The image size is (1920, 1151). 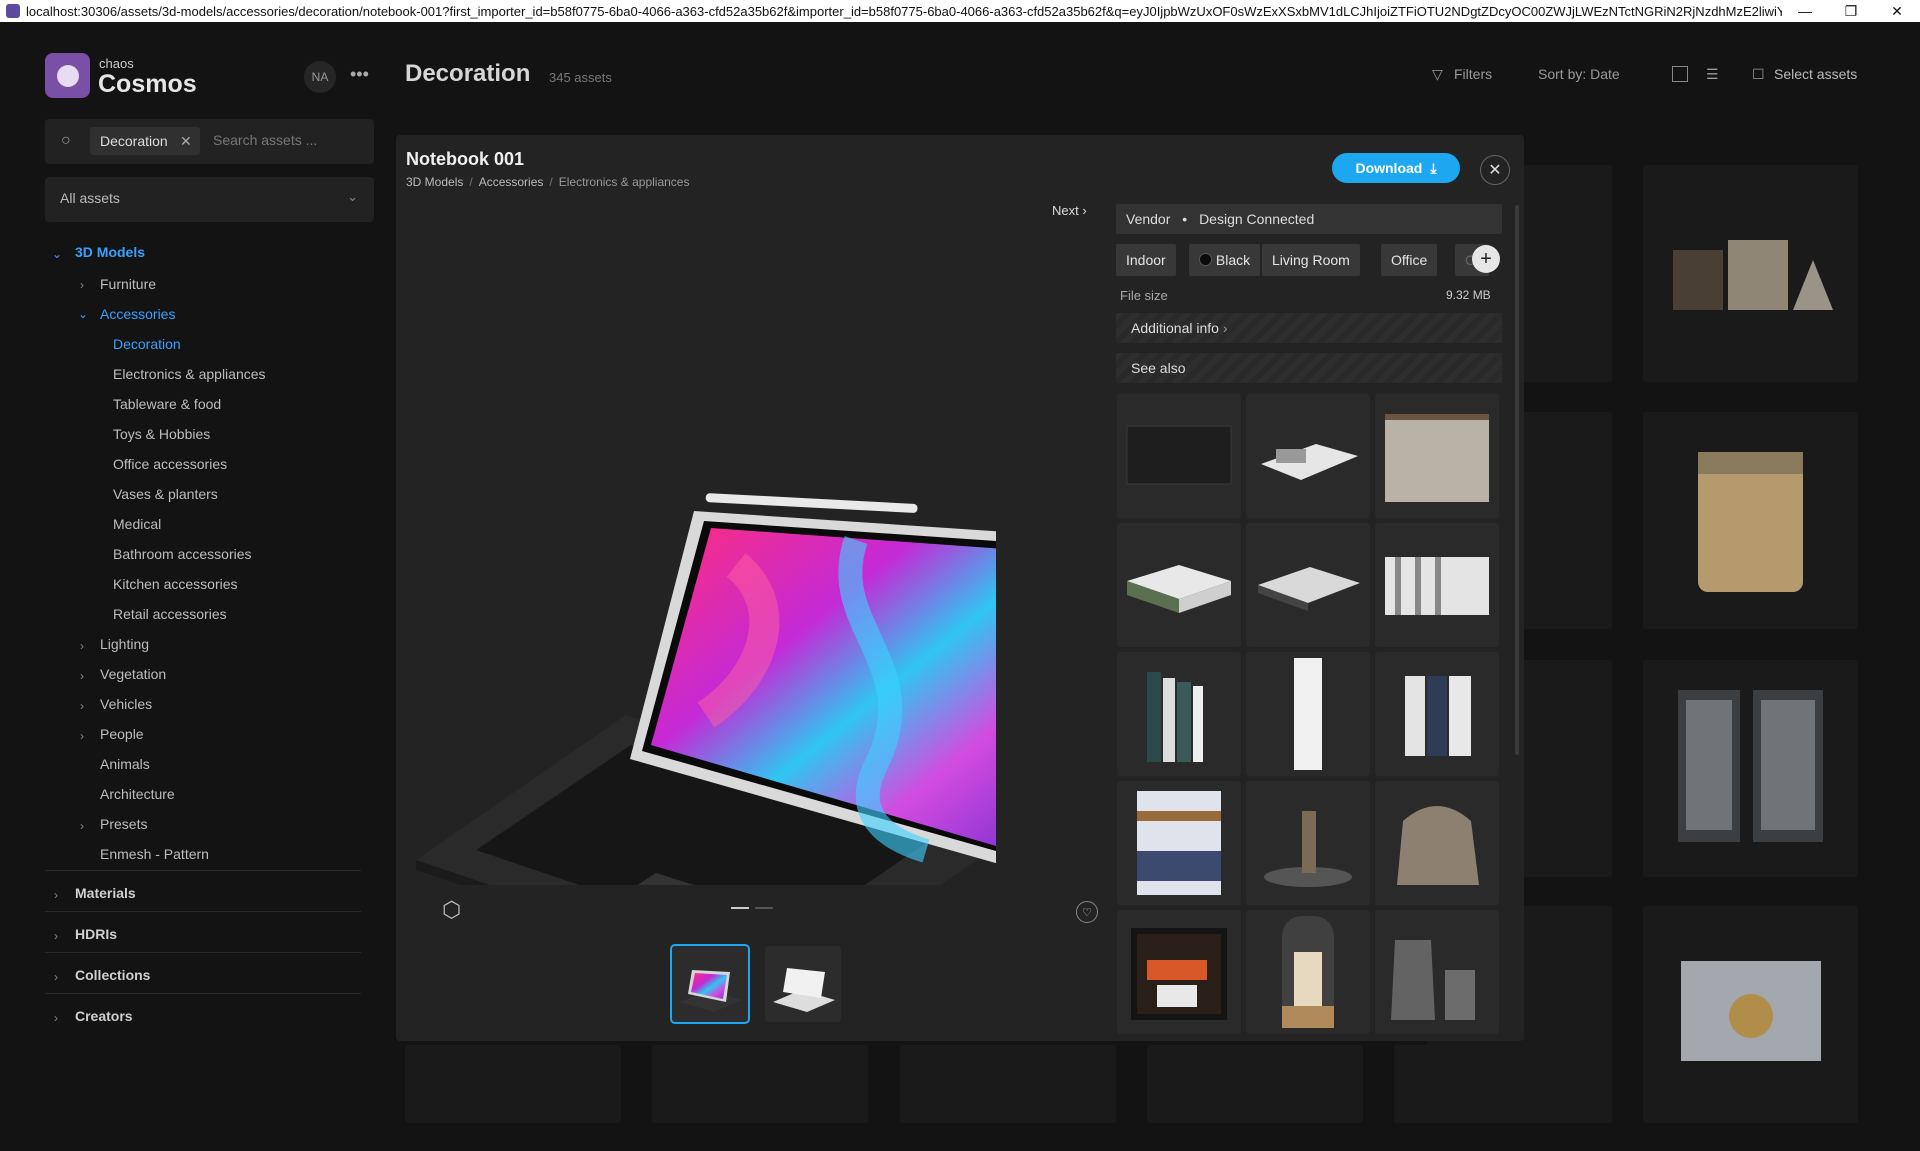 I want to click on sort-dropdown: Sort by: Date, so click(x=1579, y=74).